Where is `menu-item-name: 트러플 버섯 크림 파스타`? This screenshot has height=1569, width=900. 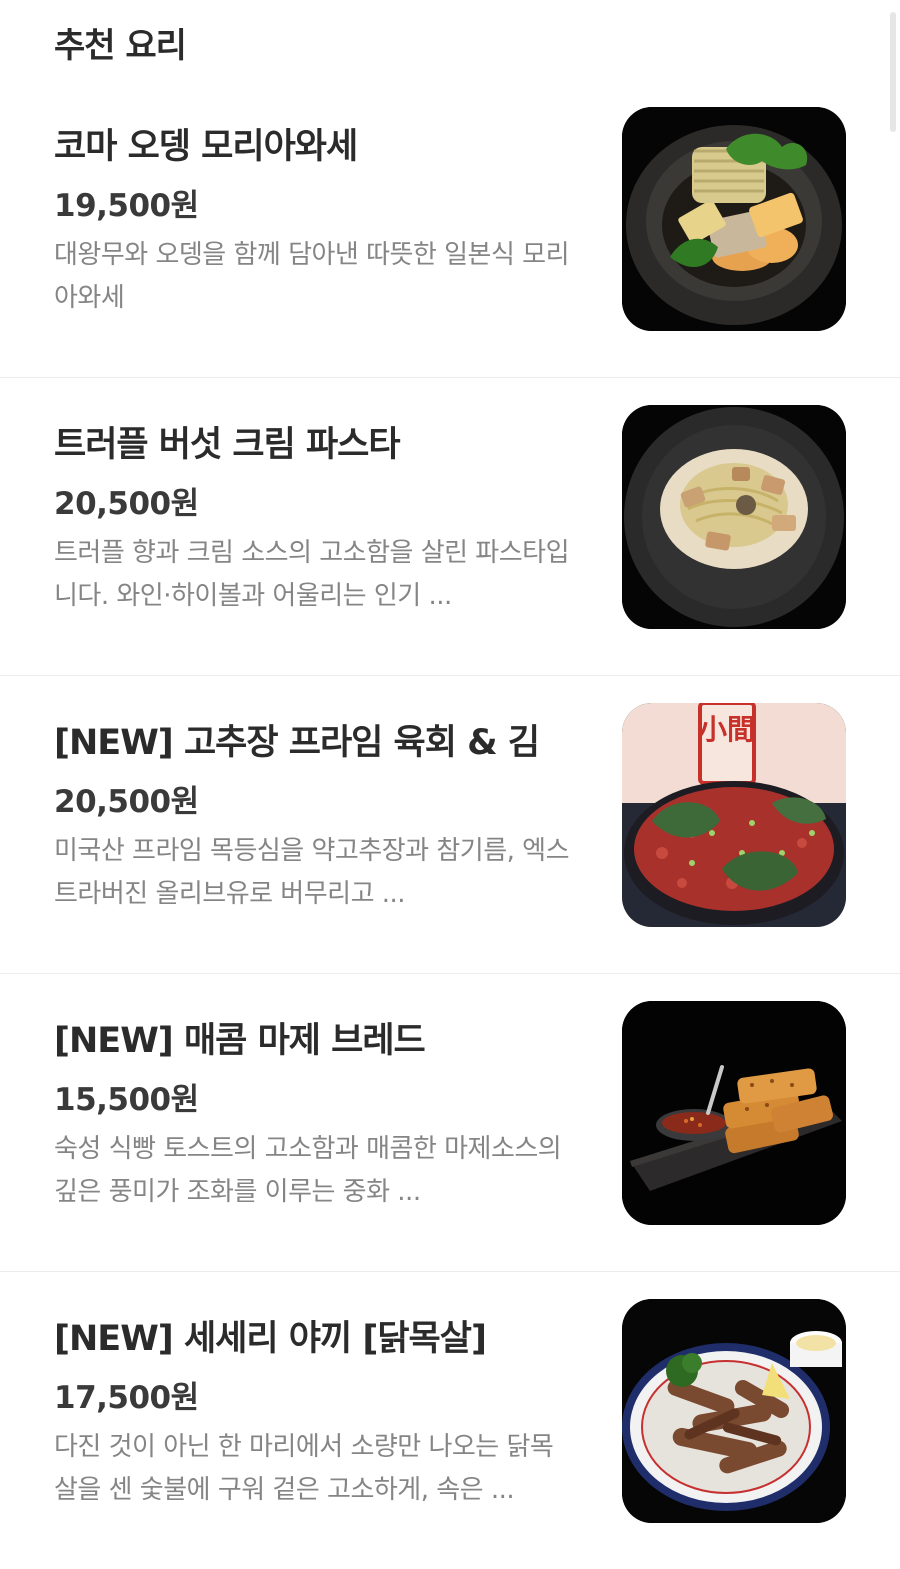
menu-item-name: 트러플 버섯 크림 파스타 is located at coordinates (227, 445).